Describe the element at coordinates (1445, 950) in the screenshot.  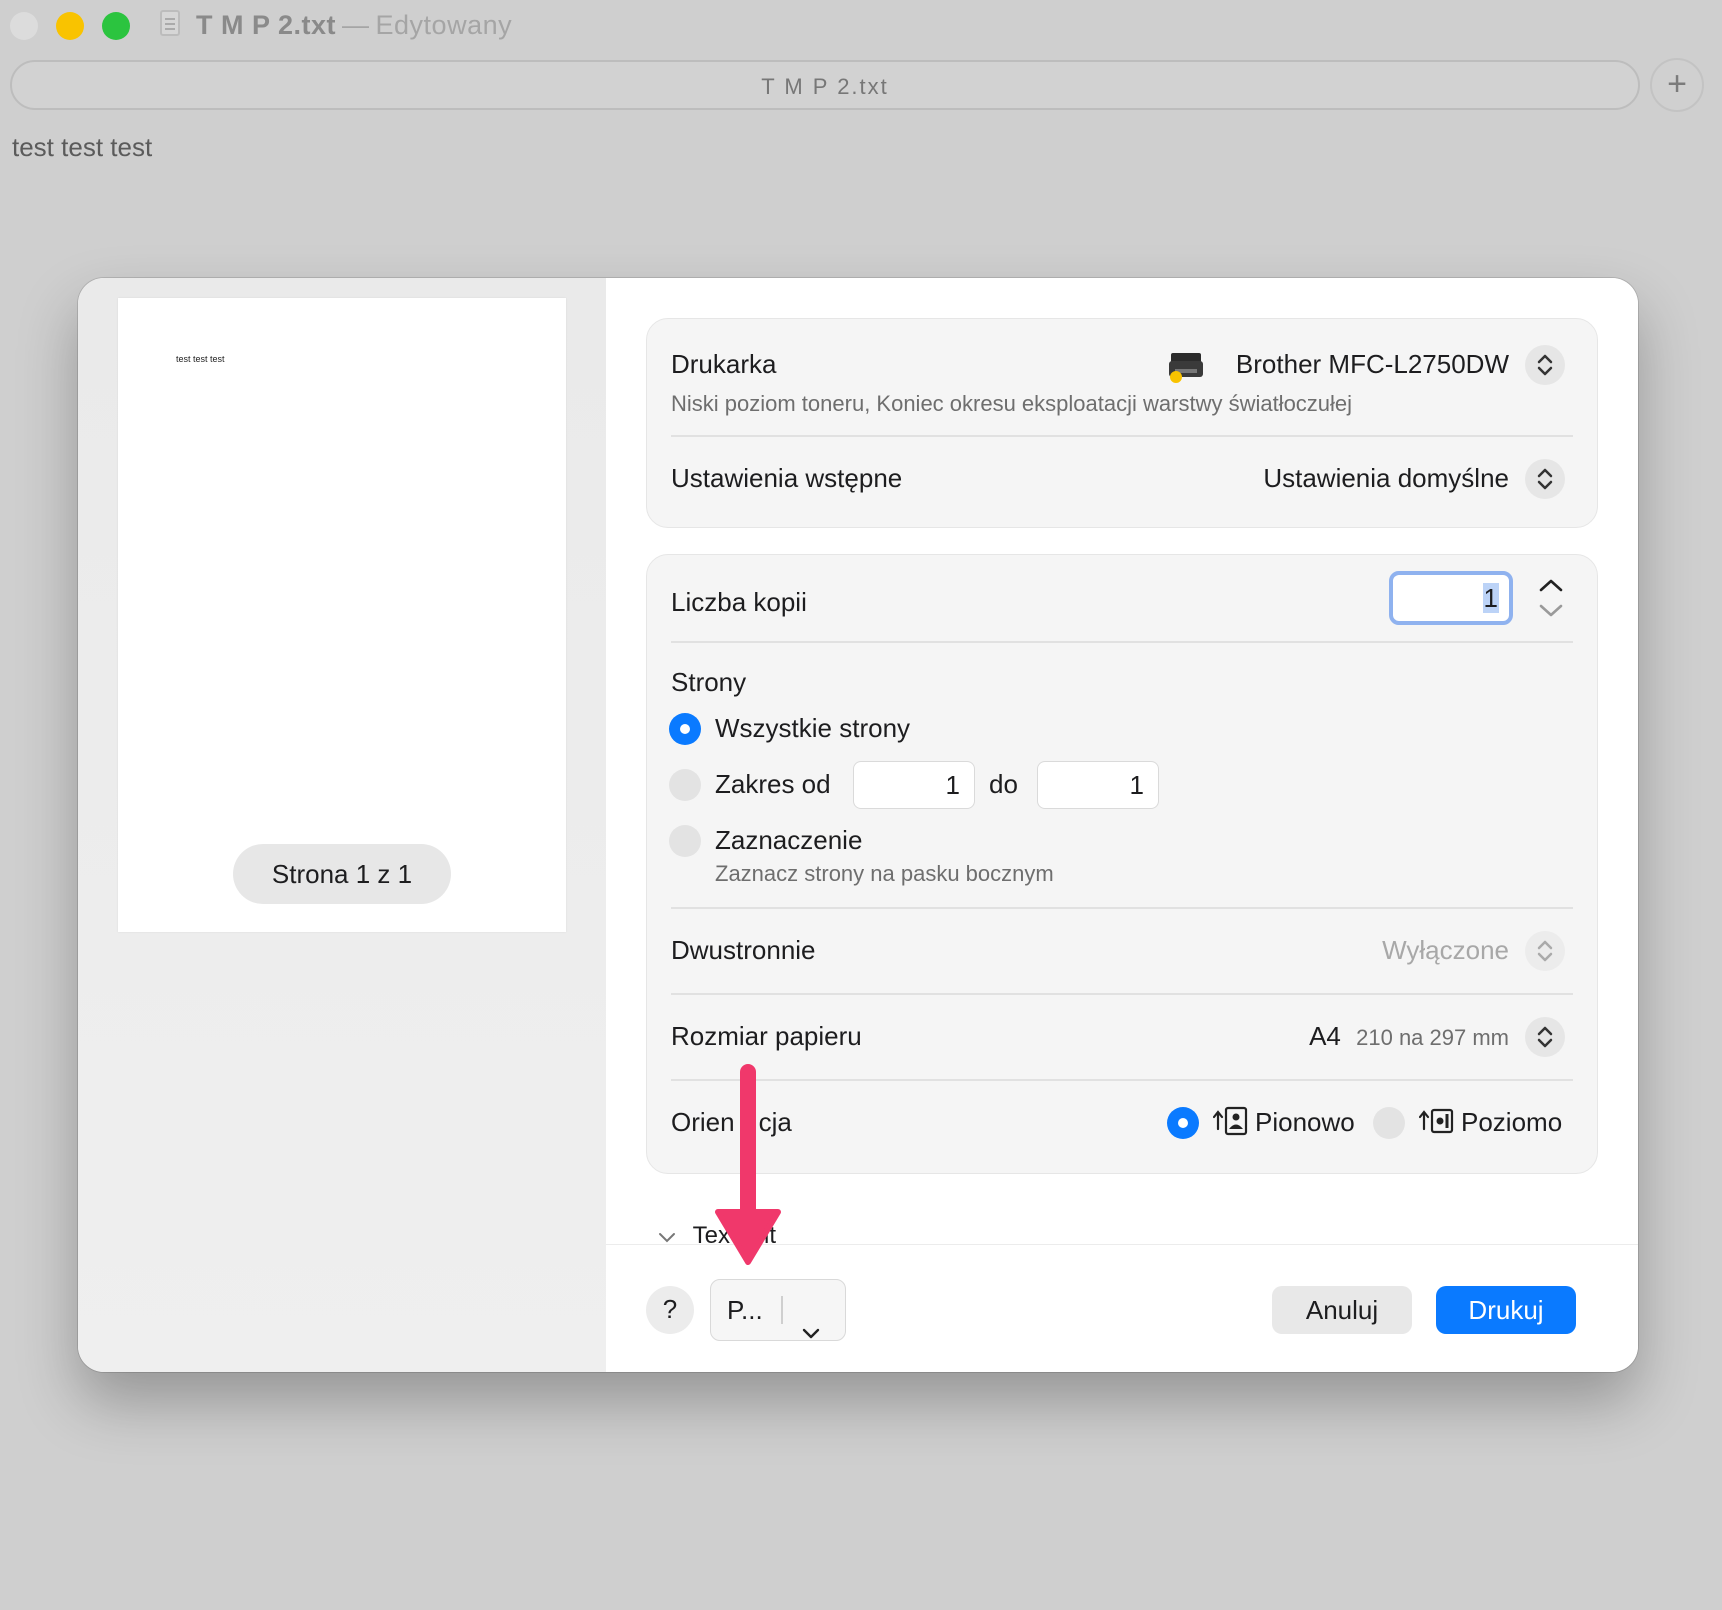
I see `duplex-select: Wyłączone` at that location.